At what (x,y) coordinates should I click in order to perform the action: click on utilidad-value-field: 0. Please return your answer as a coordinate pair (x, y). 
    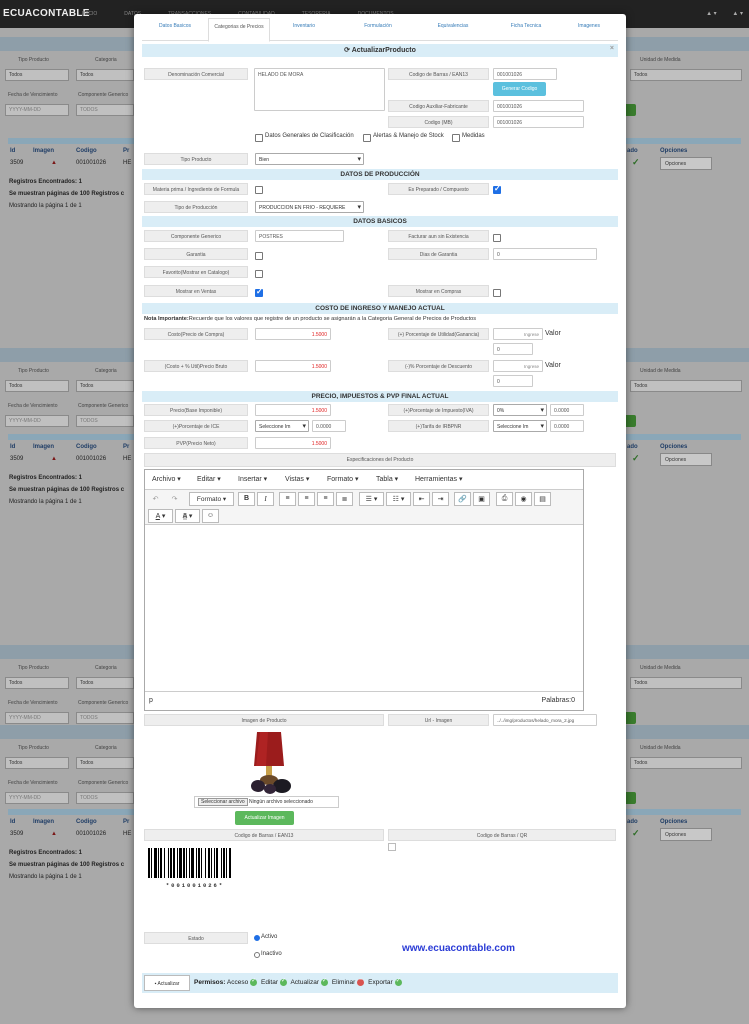
    Looking at the image, I should click on (513, 349).